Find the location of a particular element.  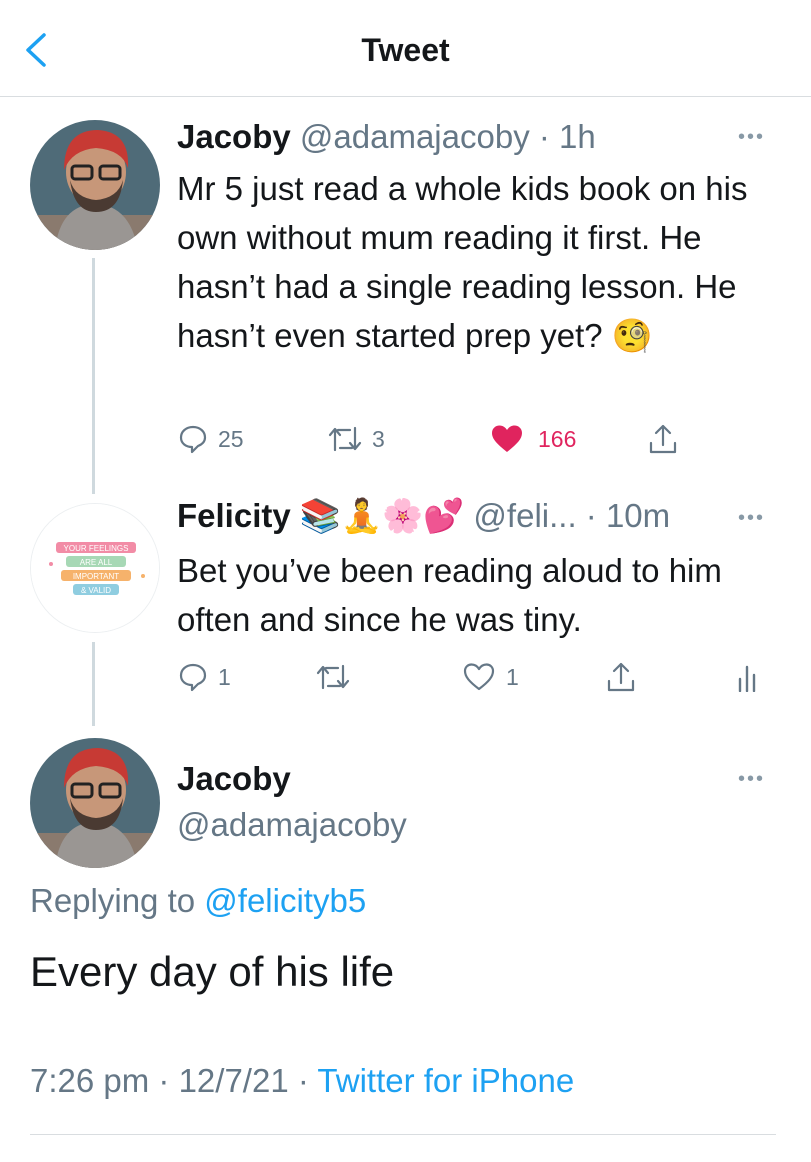

page-title: Tweet is located at coordinates (405, 50).